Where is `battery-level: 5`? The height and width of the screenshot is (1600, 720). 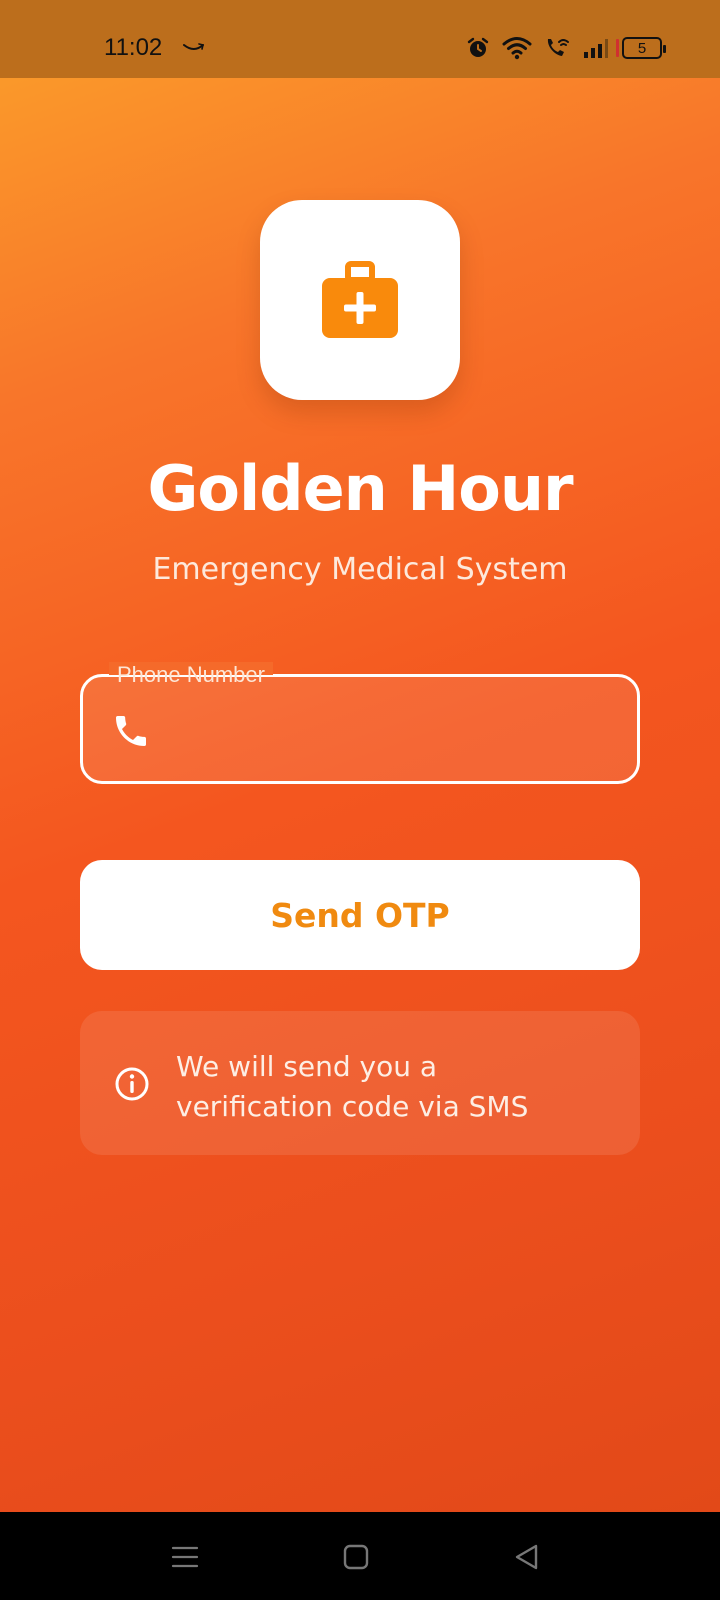 battery-level: 5 is located at coordinates (642, 48).